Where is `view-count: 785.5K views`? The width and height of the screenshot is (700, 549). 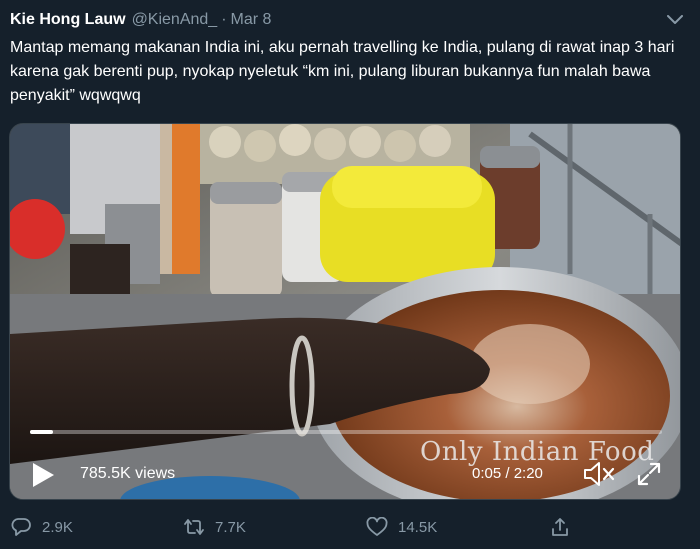
view-count: 785.5K views is located at coordinates (128, 473).